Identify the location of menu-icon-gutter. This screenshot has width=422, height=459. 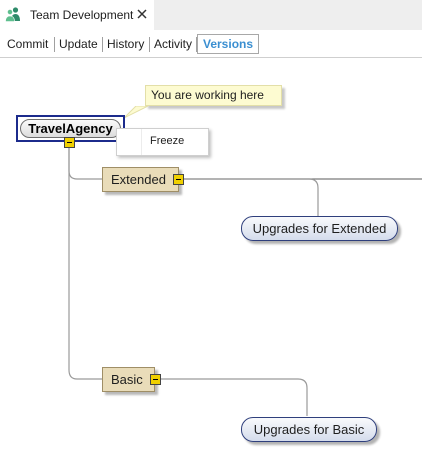
(129, 142).